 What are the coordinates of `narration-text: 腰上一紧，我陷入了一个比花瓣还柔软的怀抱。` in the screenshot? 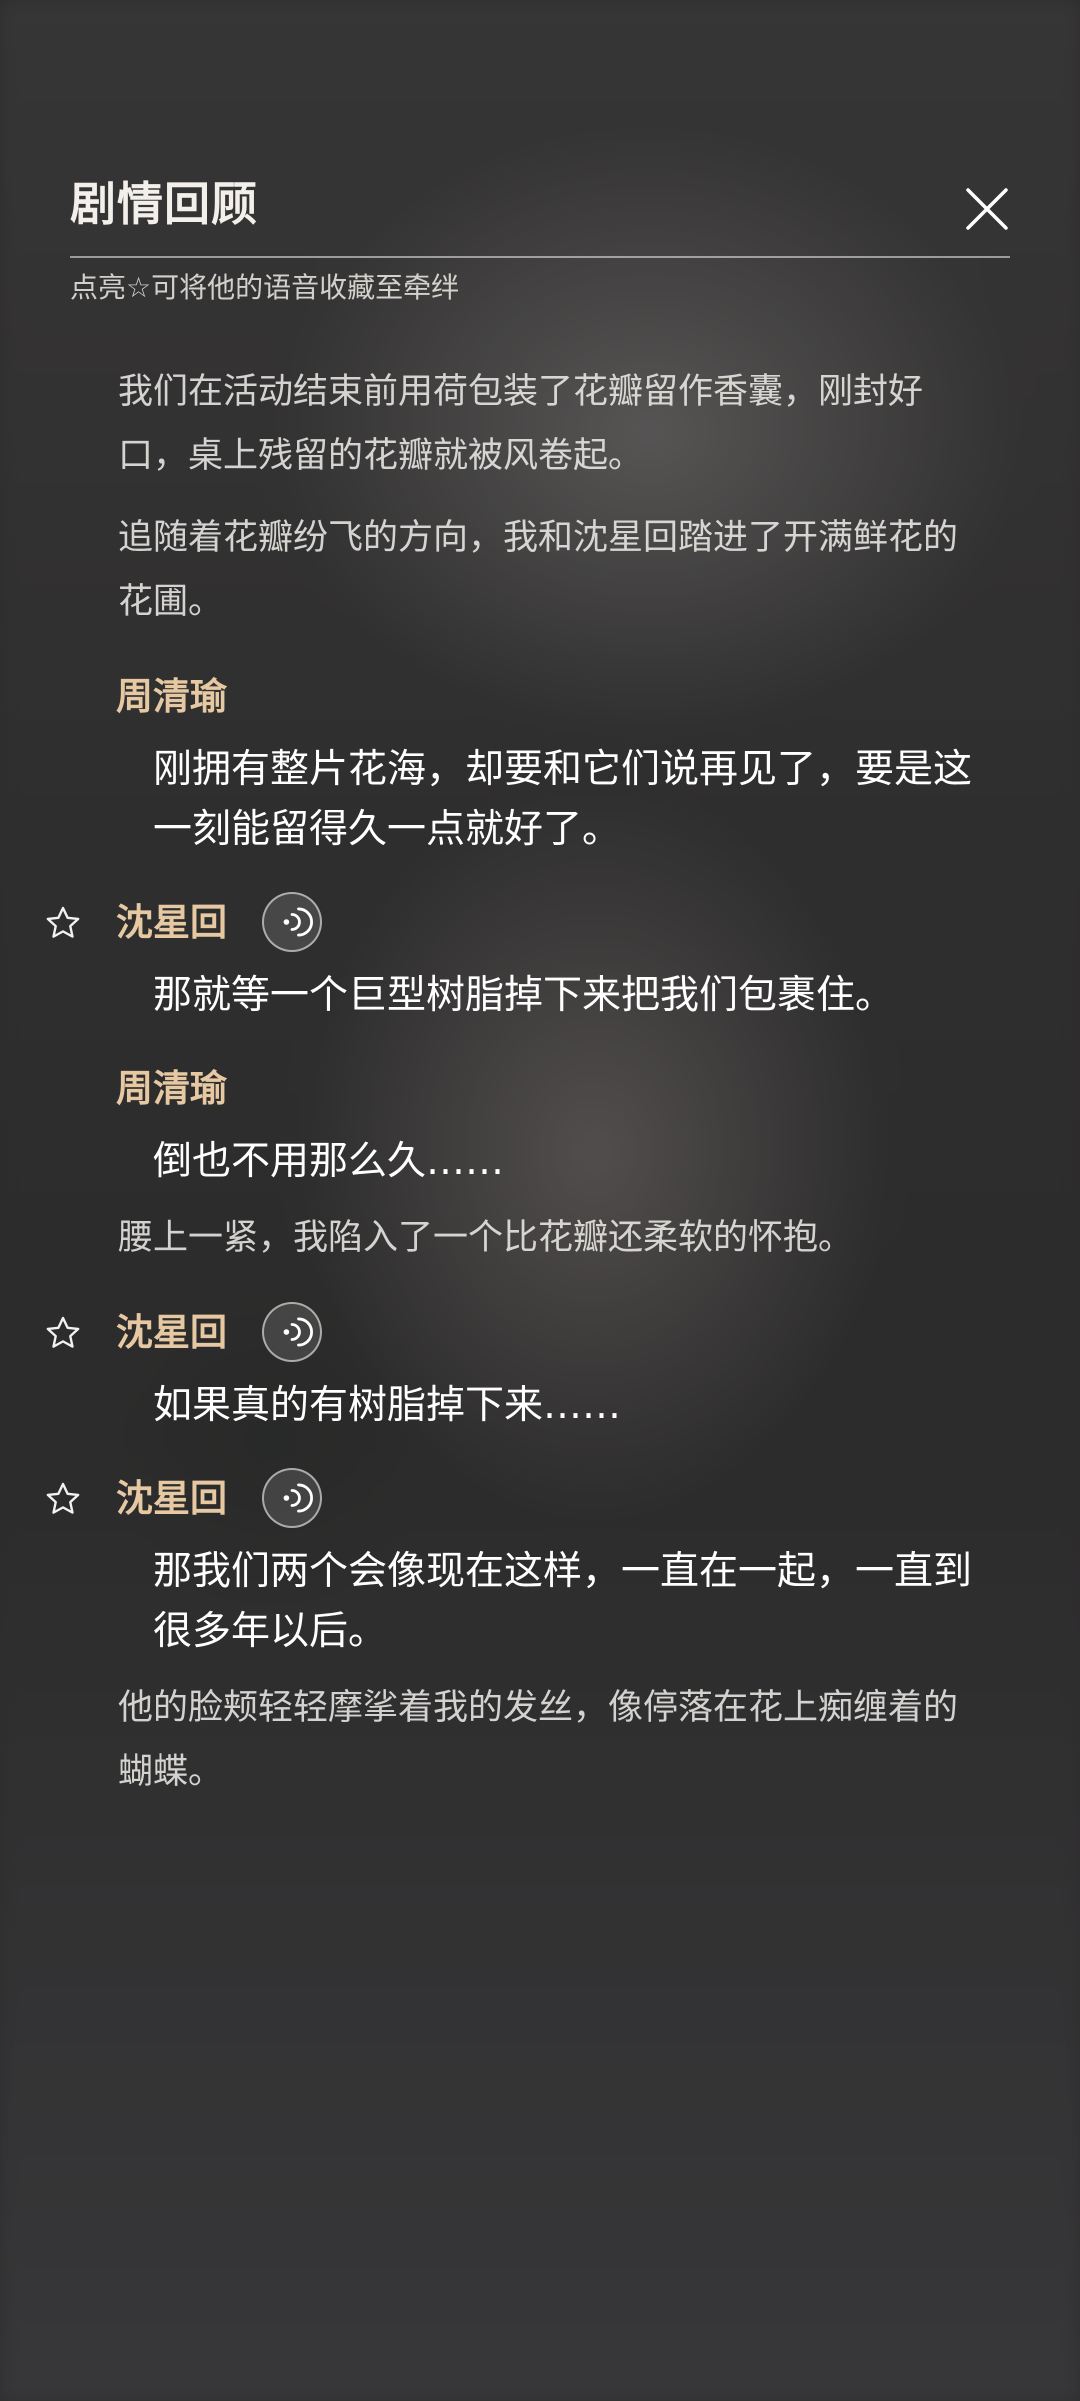 It's located at (486, 1238).